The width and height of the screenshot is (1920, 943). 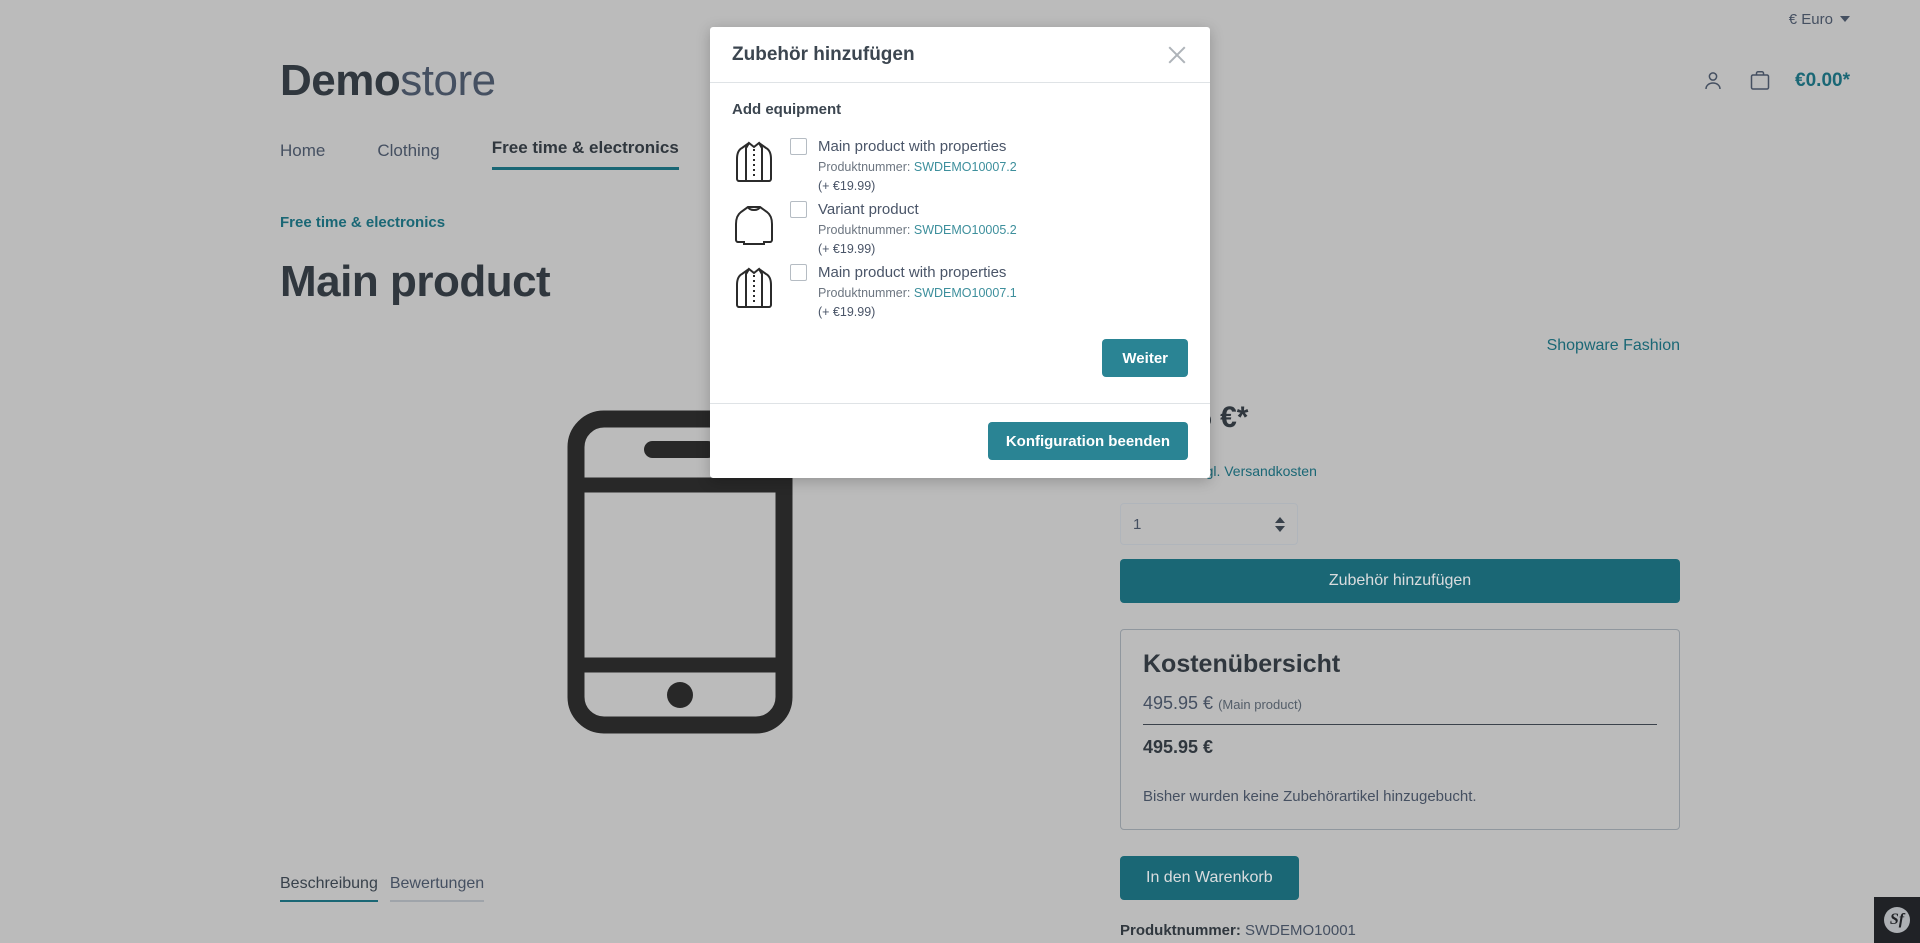 What do you see at coordinates (960, 363) in the screenshot?
I see `modal-actions: Weiter` at bounding box center [960, 363].